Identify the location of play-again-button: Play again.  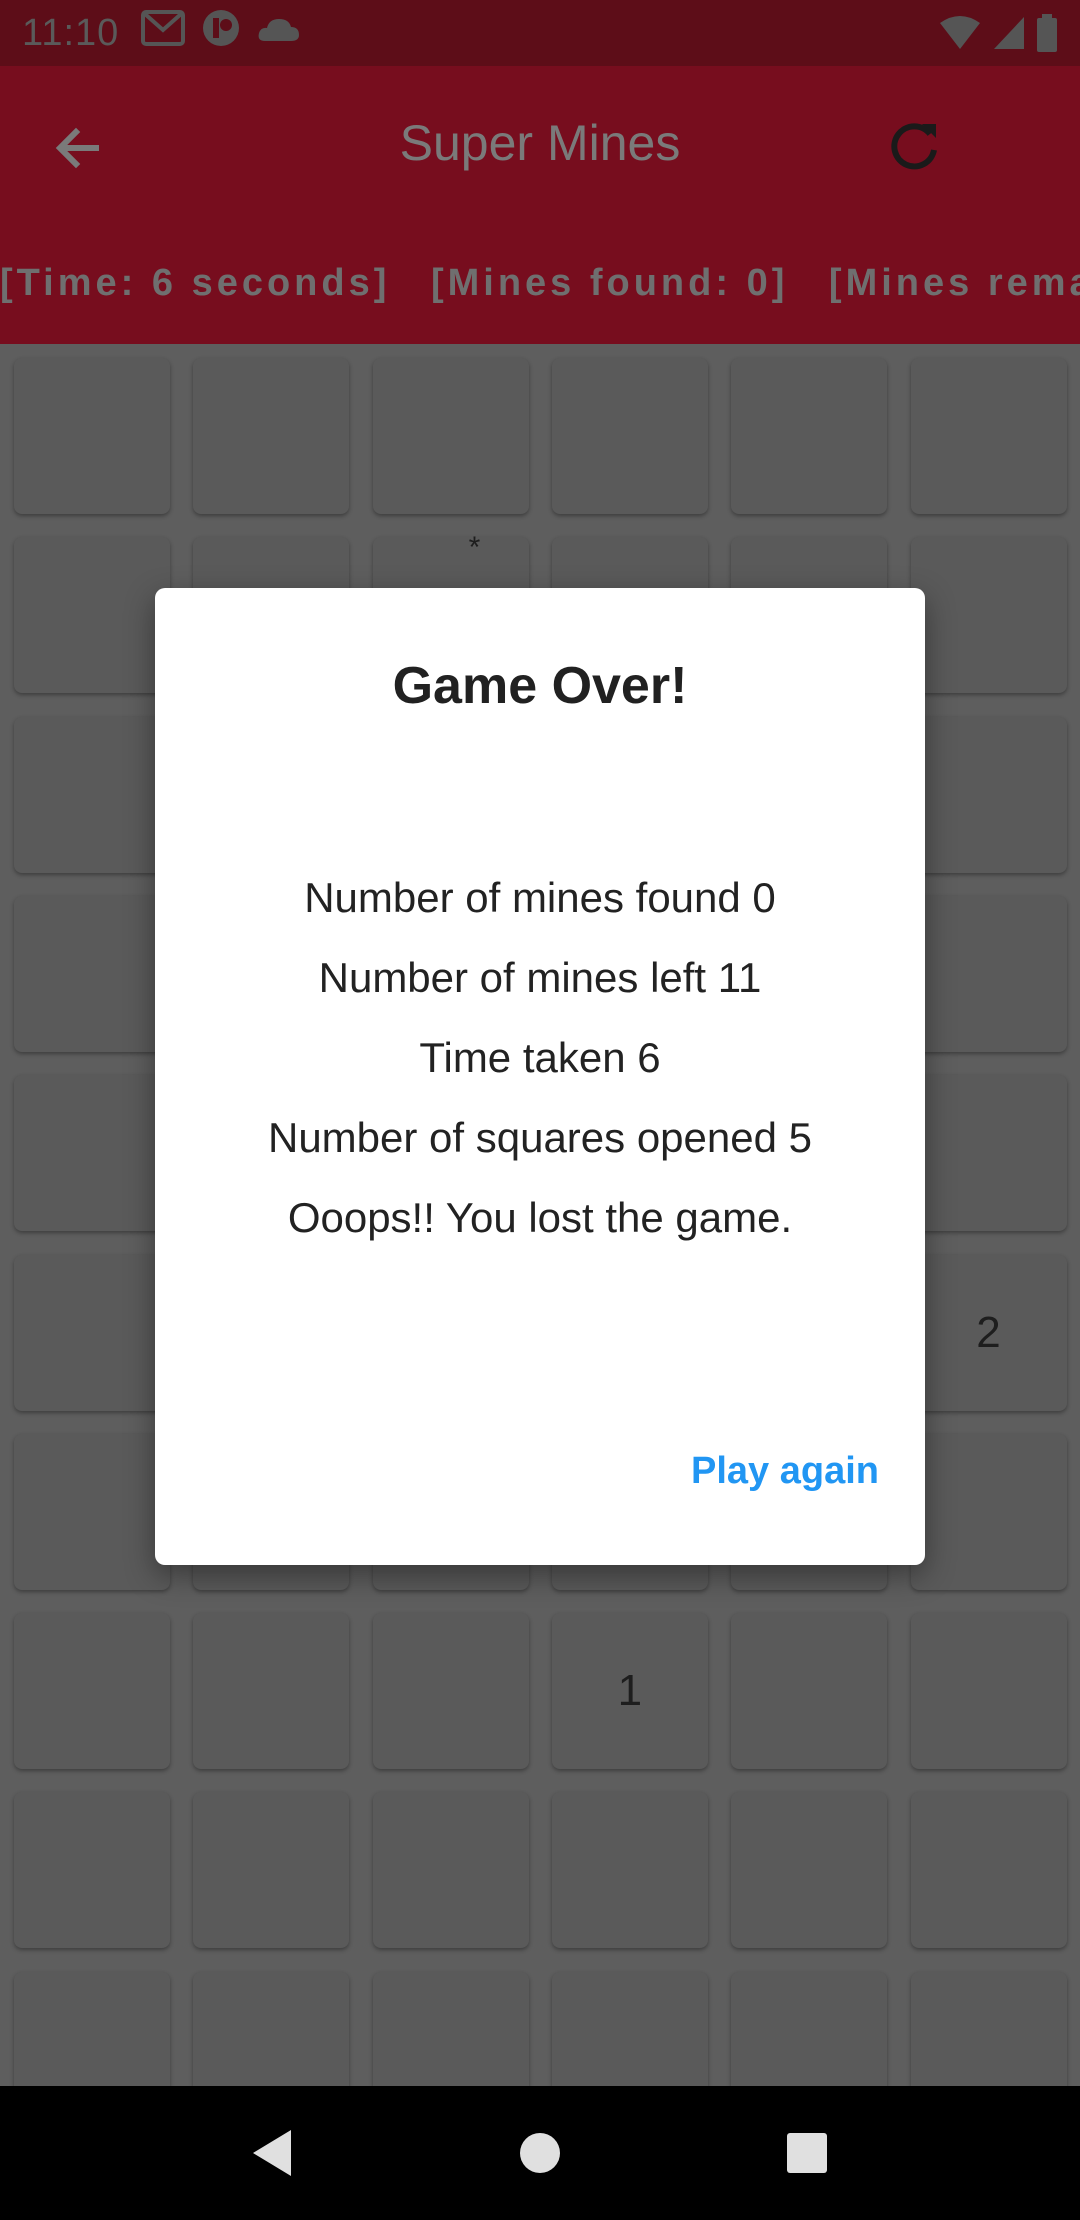
(785, 1471).